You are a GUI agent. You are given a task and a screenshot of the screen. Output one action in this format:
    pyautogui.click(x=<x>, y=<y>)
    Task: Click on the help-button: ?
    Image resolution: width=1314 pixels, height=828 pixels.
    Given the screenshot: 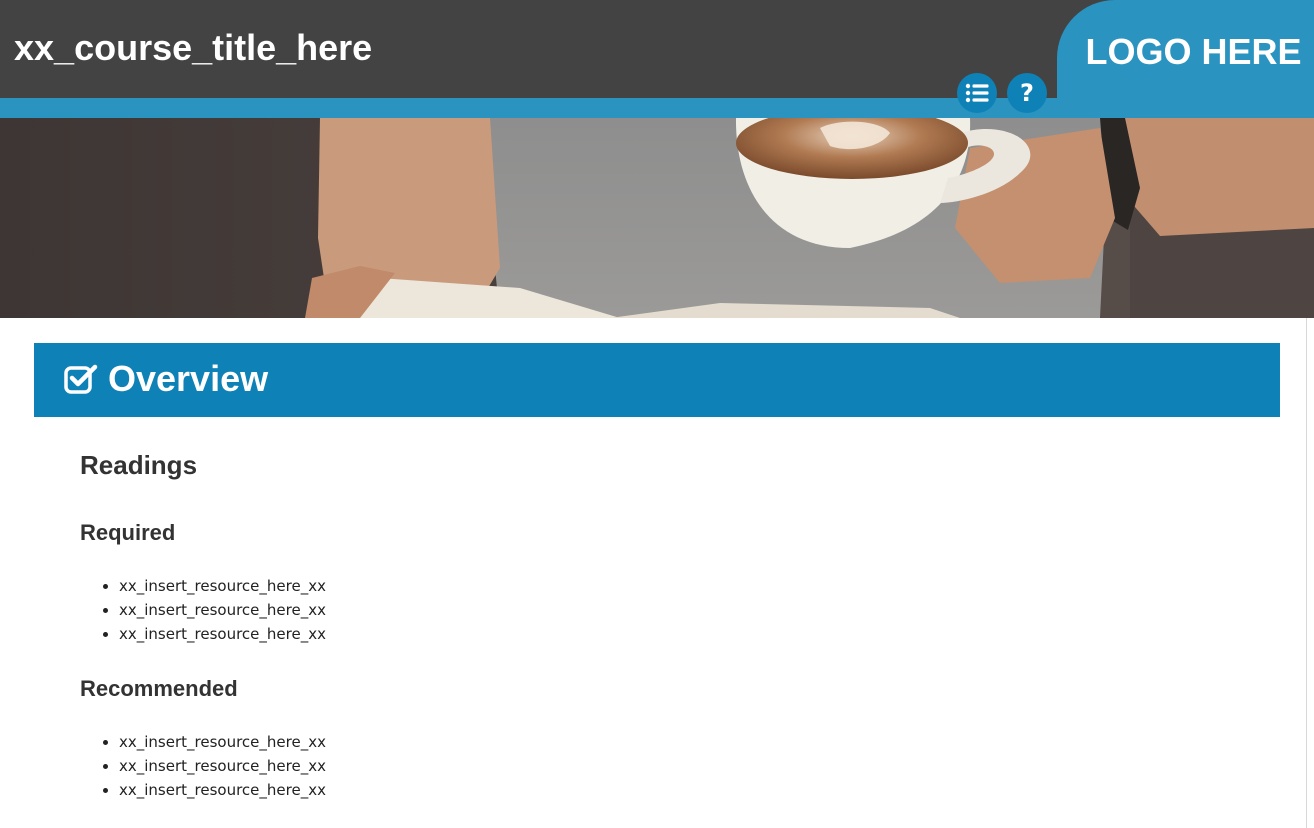 What is the action you would take?
    pyautogui.click(x=1027, y=93)
    